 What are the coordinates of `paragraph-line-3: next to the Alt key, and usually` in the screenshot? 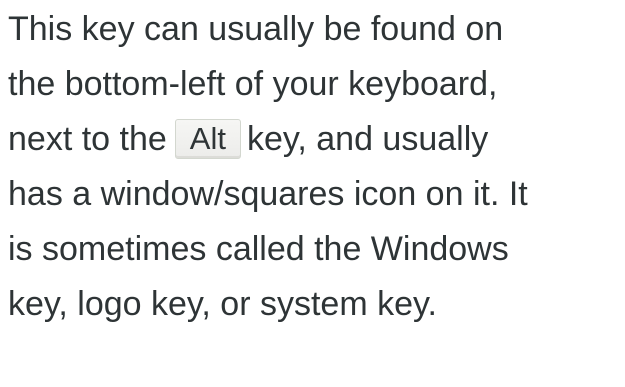 It's located at (314, 139).